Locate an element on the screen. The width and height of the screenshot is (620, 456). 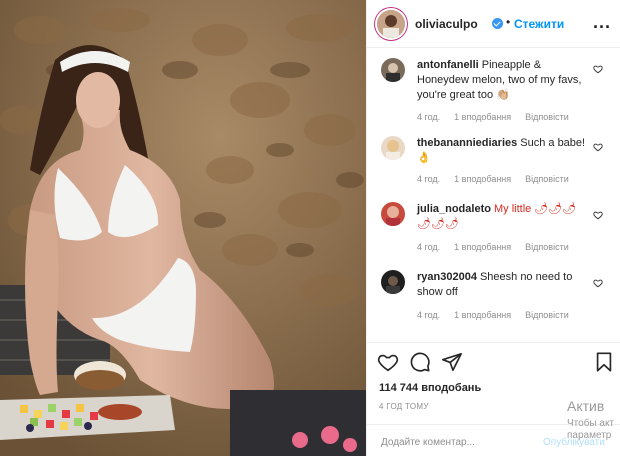
post-time: 4 ГОД ТОМУ is located at coordinates (404, 406).